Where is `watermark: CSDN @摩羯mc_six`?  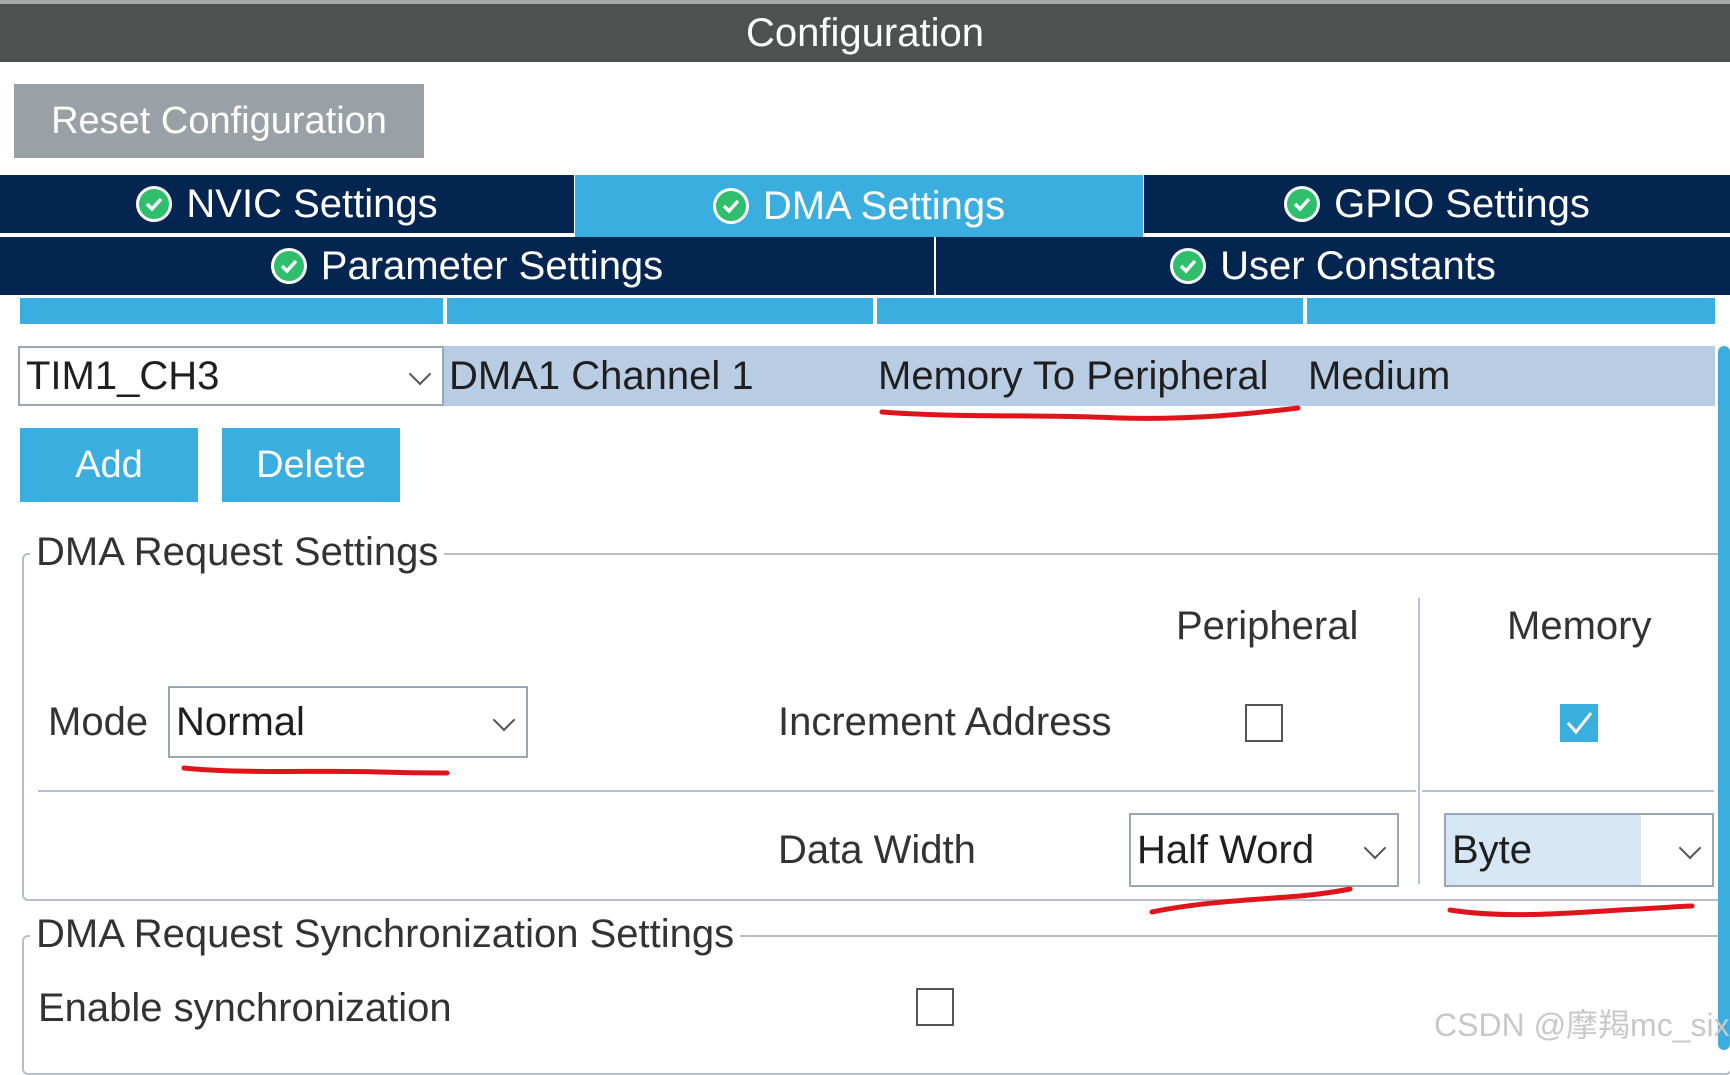
watermark: CSDN @摩羯mc_six is located at coordinates (1582, 1025).